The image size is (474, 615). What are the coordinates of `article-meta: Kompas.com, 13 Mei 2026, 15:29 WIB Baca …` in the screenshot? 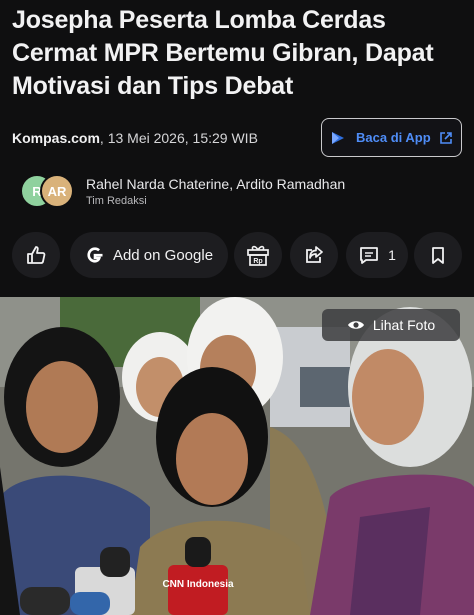 It's located at (238, 138).